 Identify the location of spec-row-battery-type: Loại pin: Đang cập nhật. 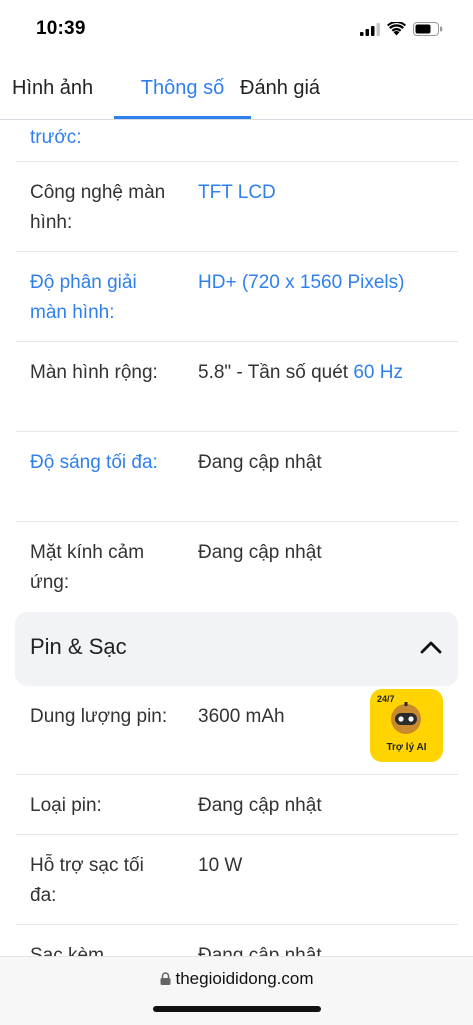
(237, 805).